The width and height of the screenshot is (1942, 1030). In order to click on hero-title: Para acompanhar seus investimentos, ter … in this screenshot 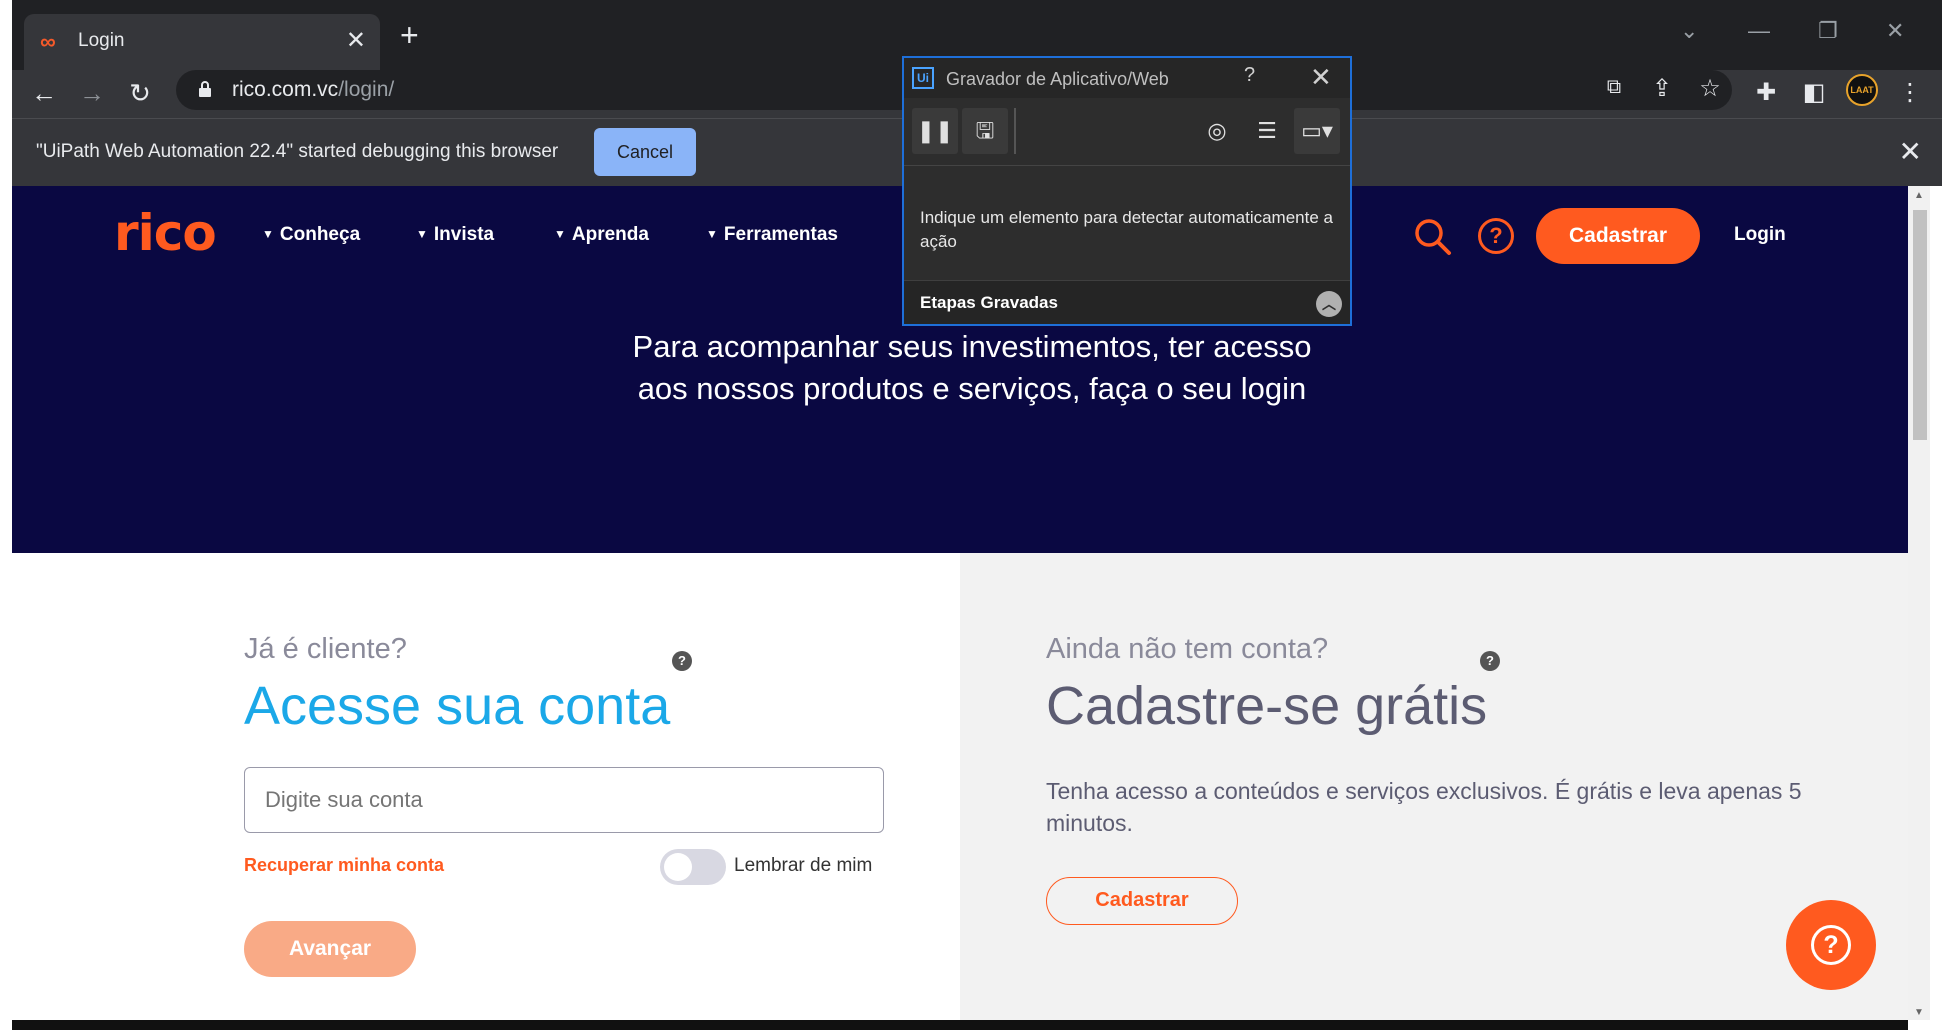, I will do `click(972, 367)`.